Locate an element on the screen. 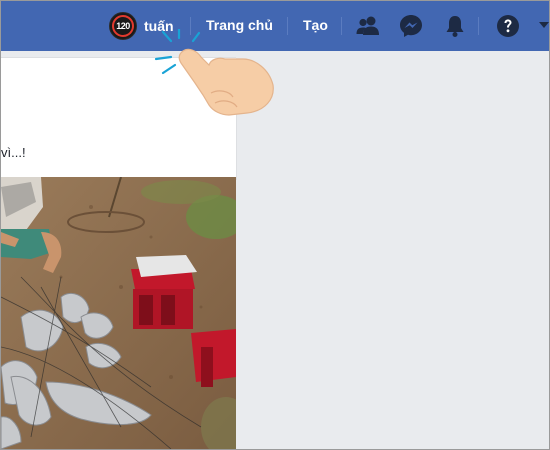  avatar-badge-text: 120 is located at coordinates (123, 26).